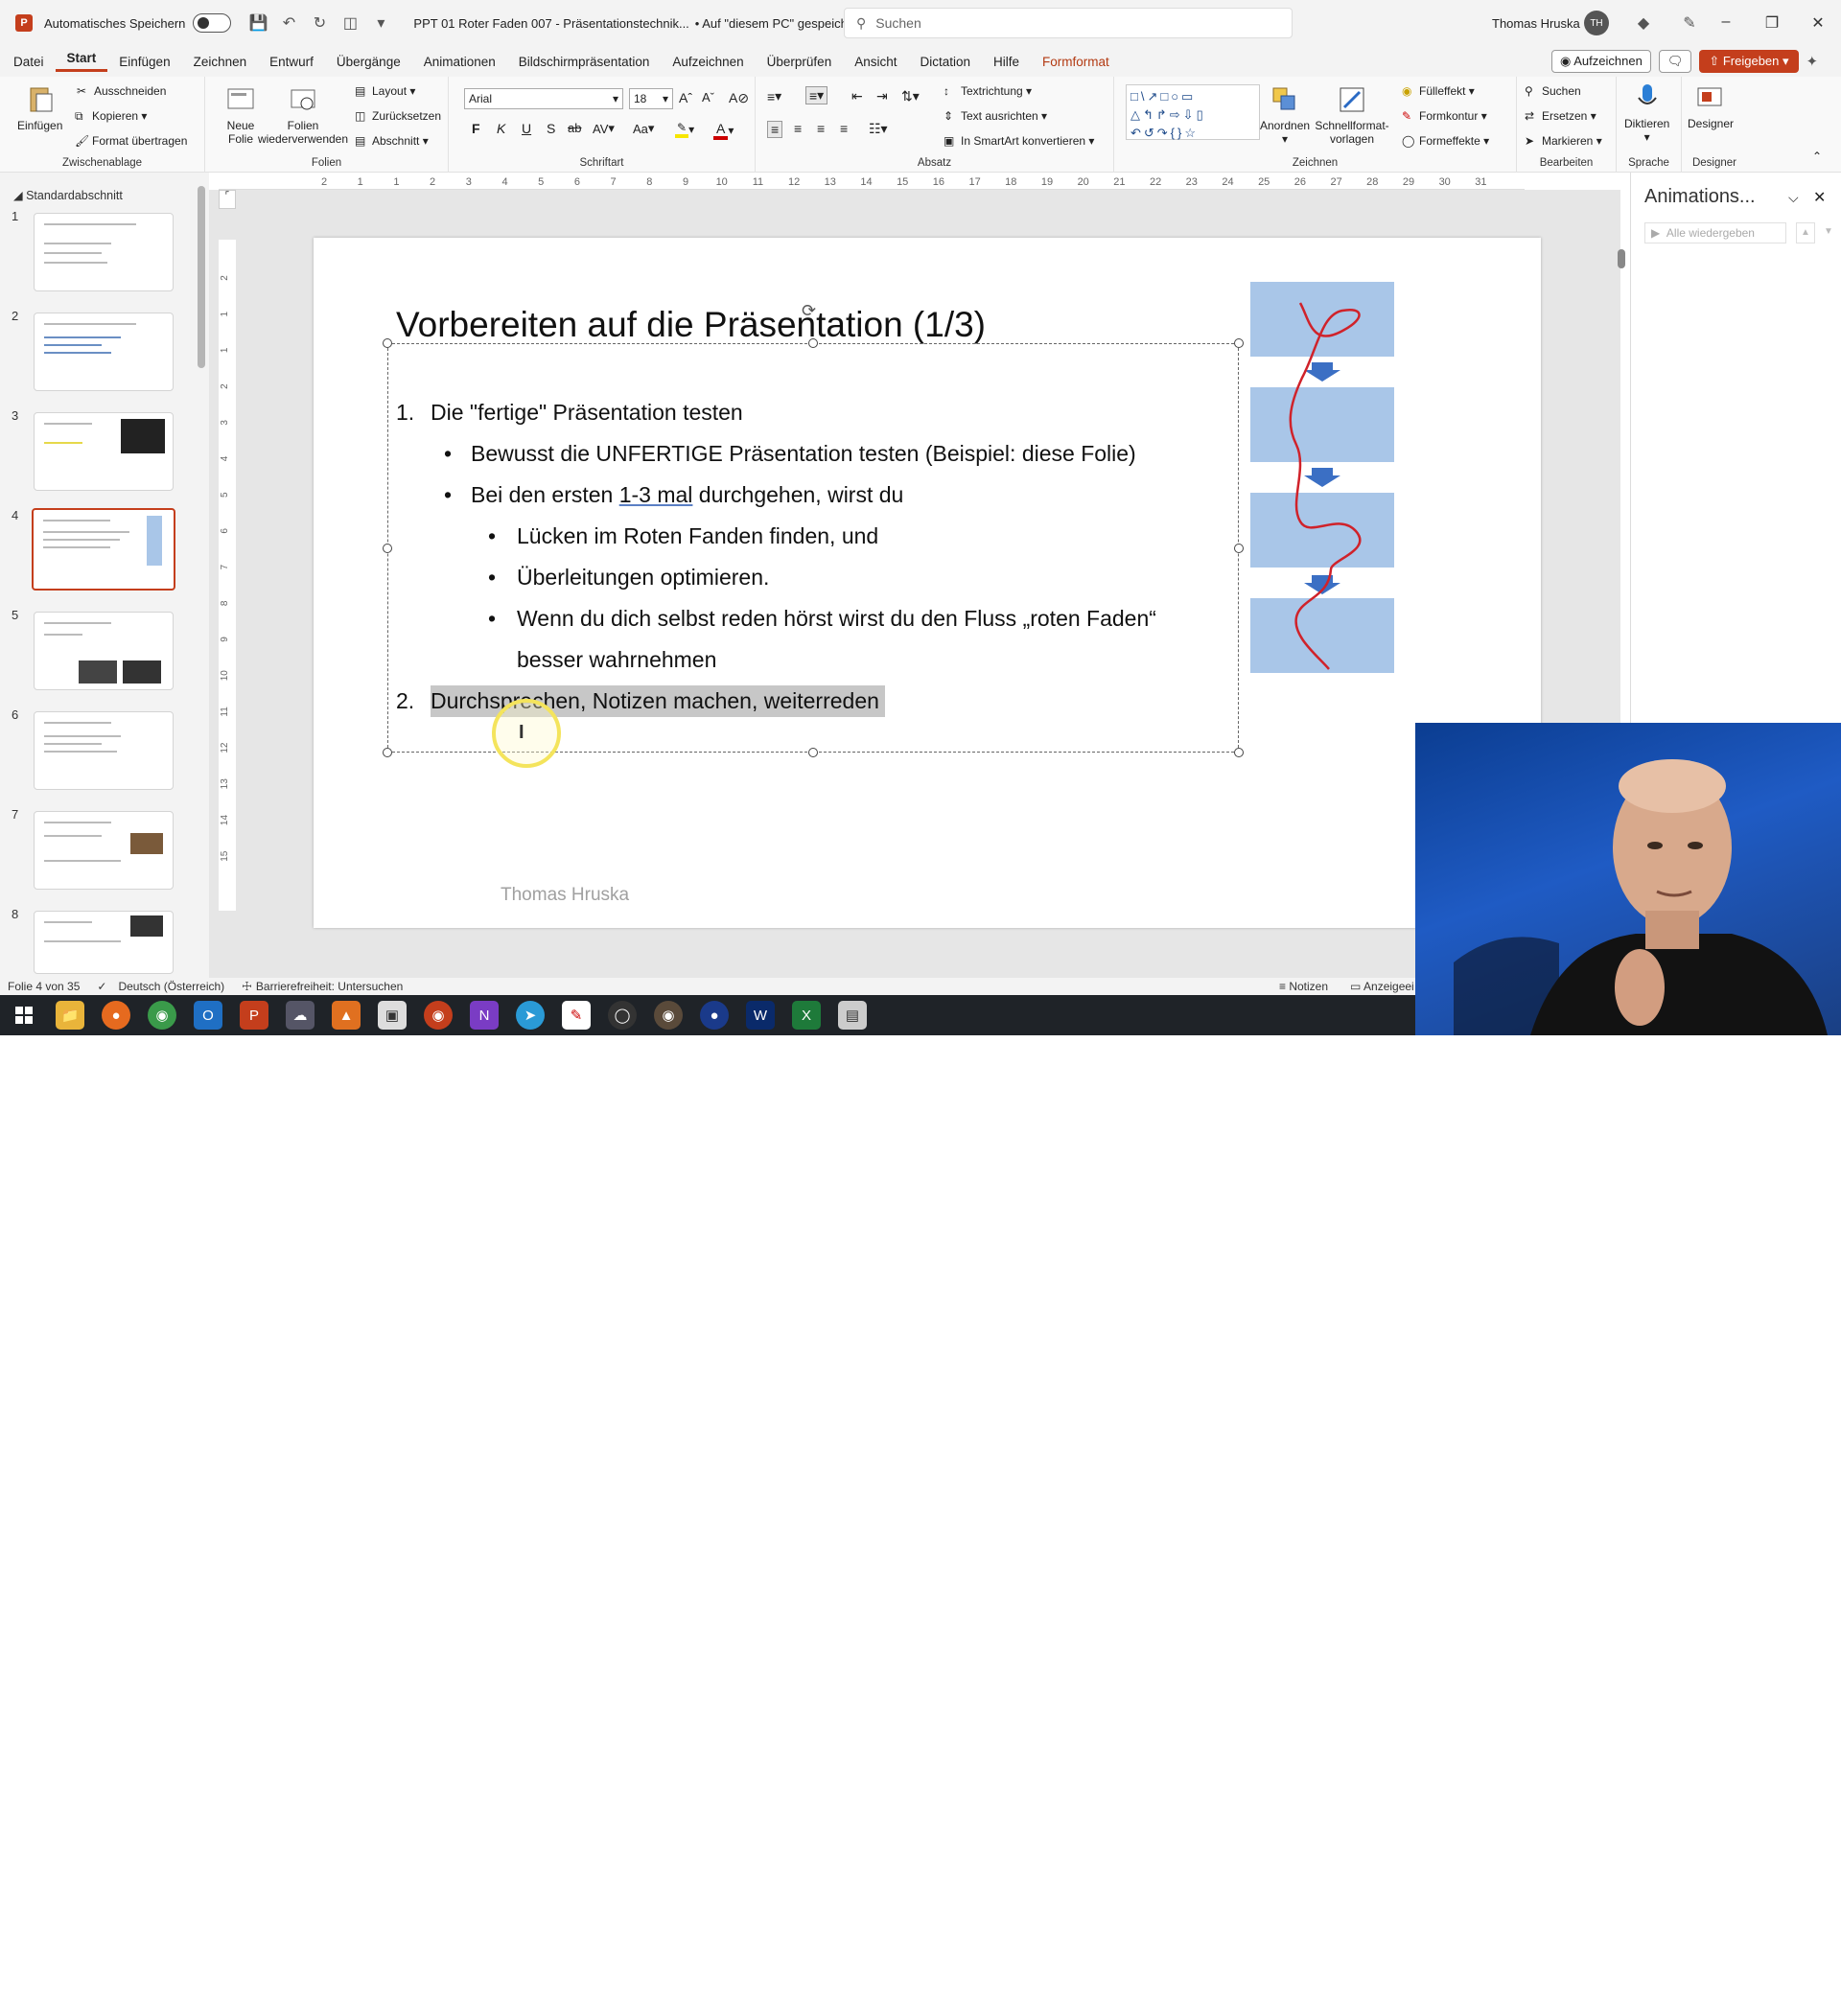  Describe the element at coordinates (685, 97) in the screenshot. I see `grow-font-button: Aˆ` at that location.